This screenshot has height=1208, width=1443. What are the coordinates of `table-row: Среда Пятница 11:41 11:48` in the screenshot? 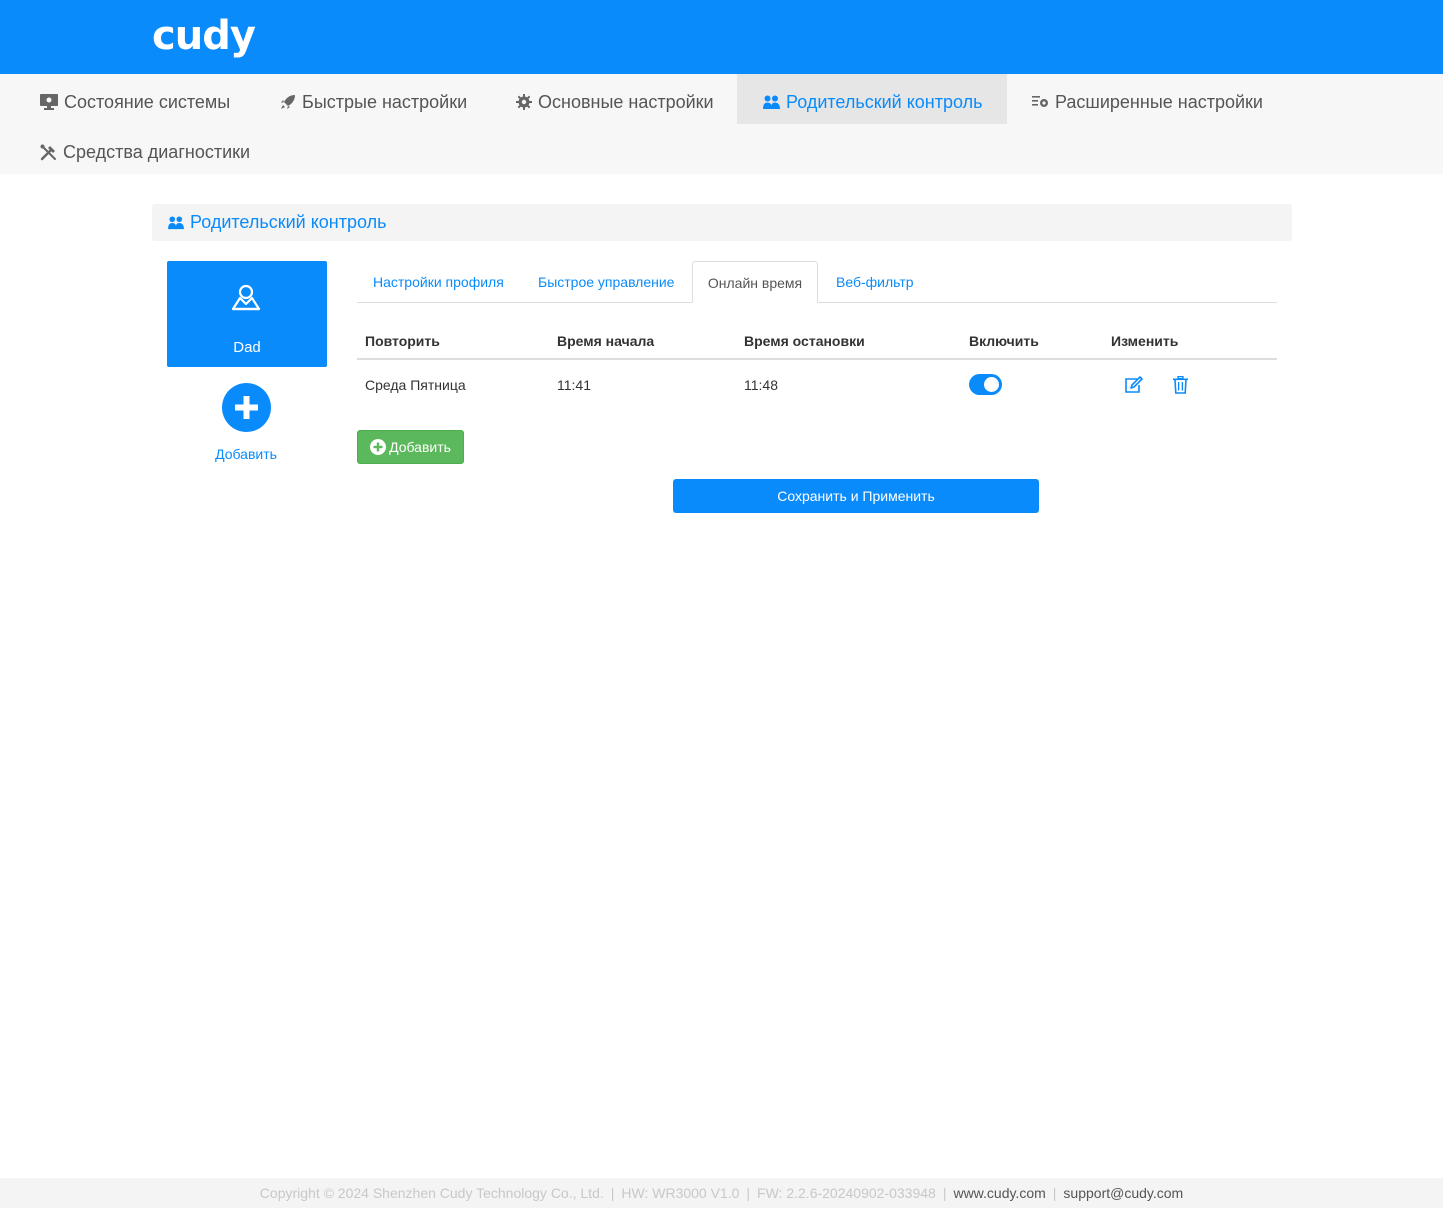 It's located at (817, 385).